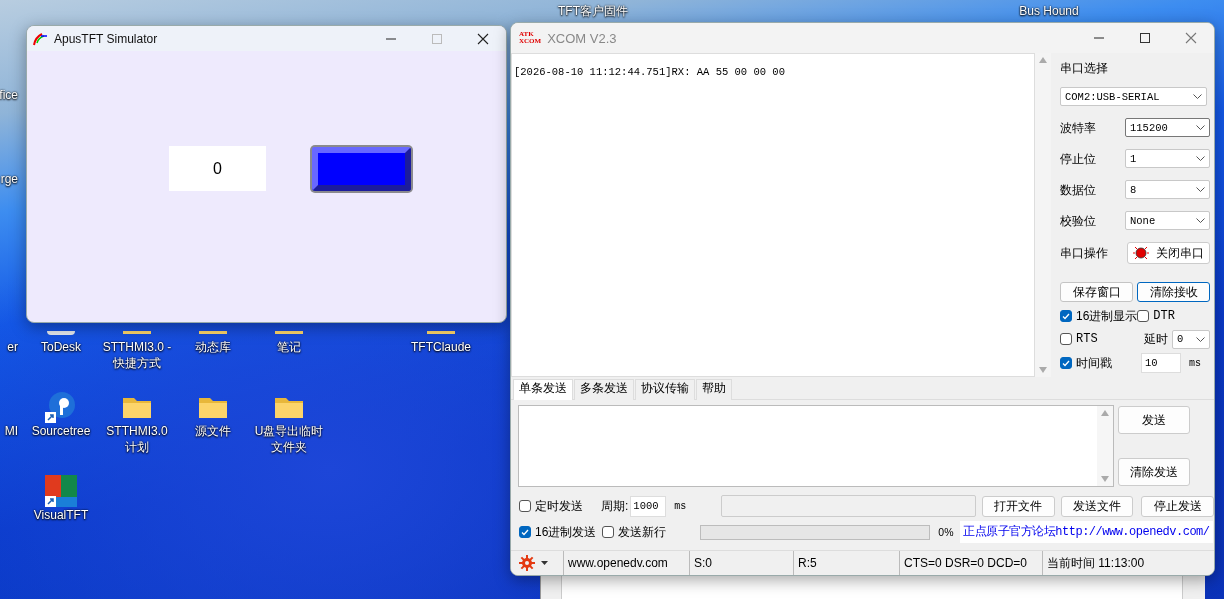 The image size is (1224, 599). I want to click on field-label: 延时, so click(1156, 339).